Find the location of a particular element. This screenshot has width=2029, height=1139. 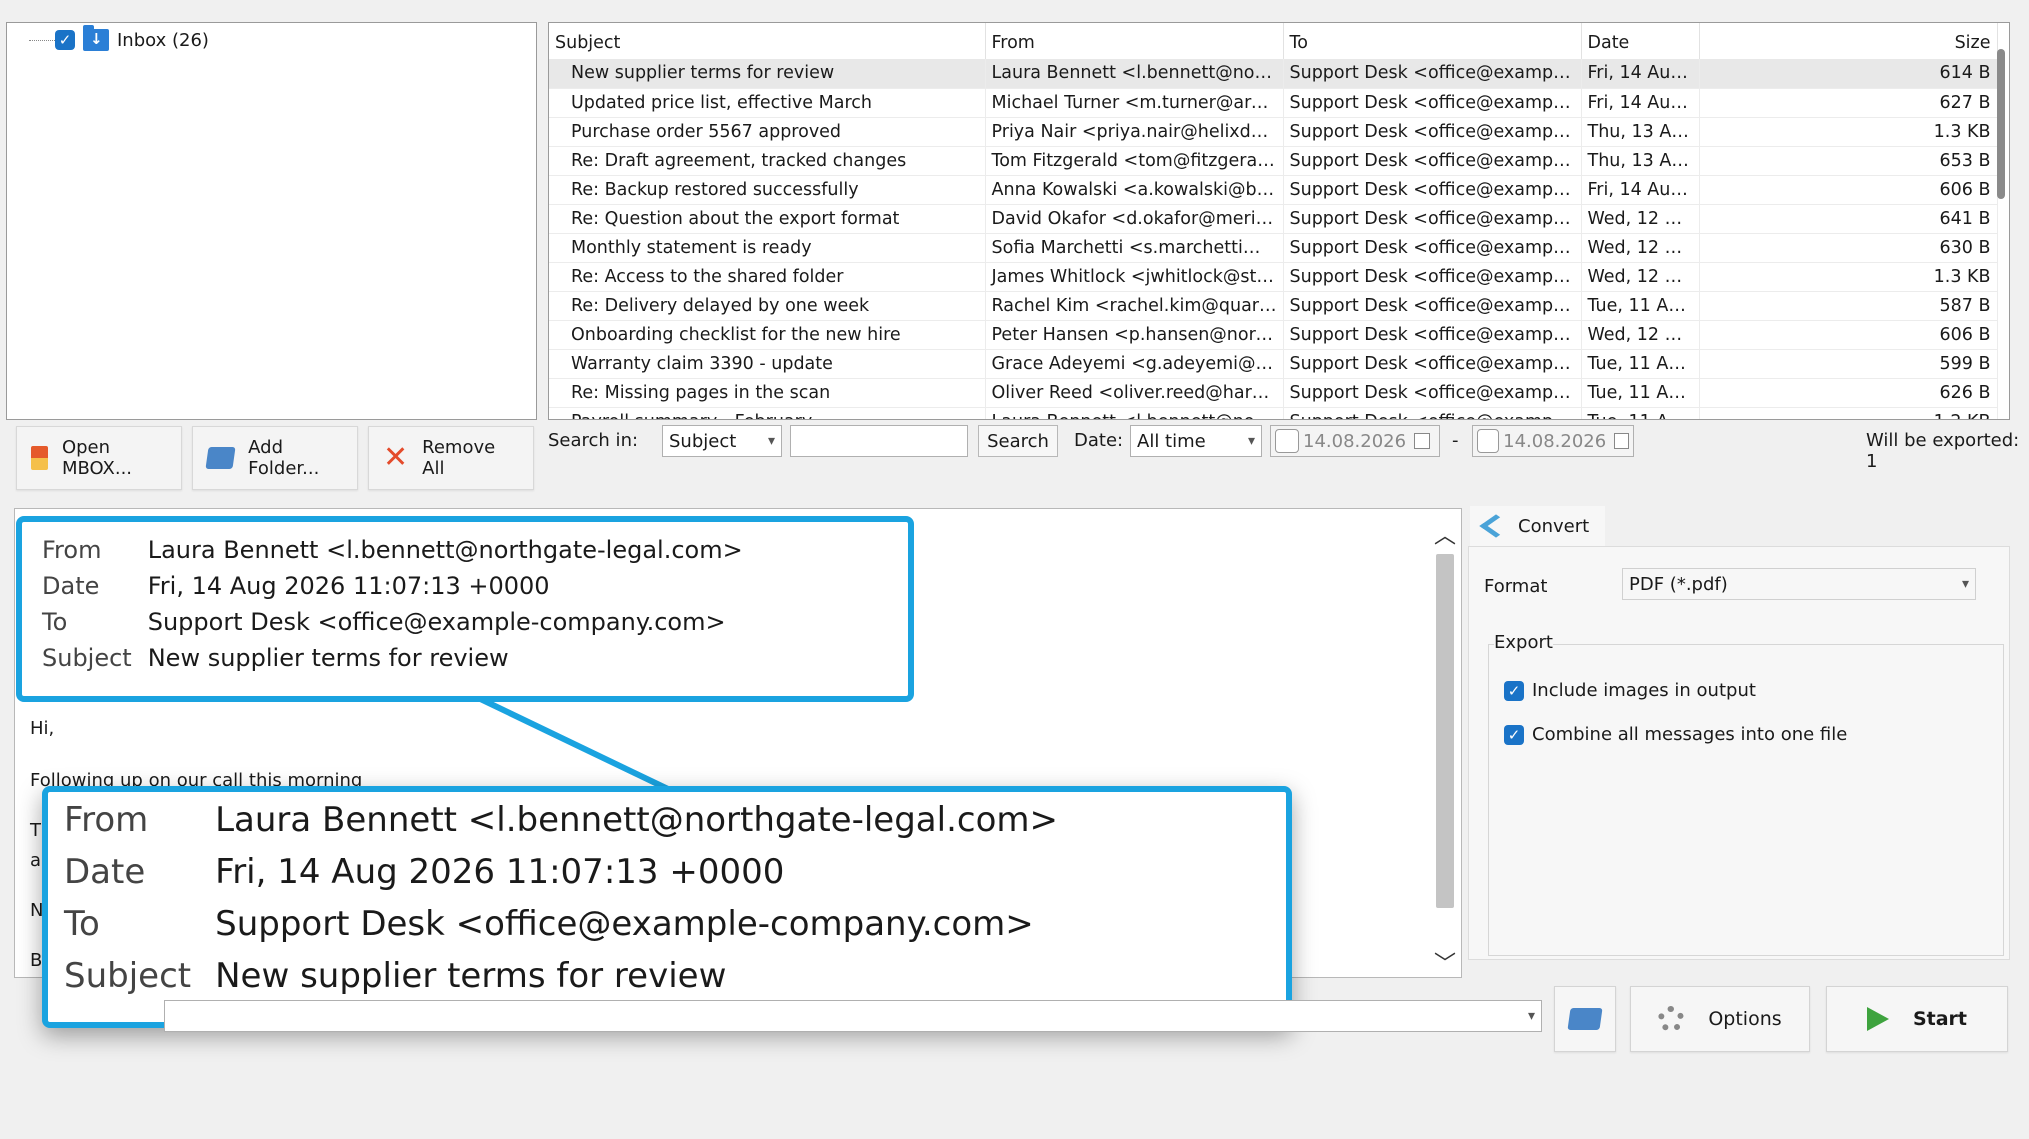

column-from: From is located at coordinates (1134, 41).